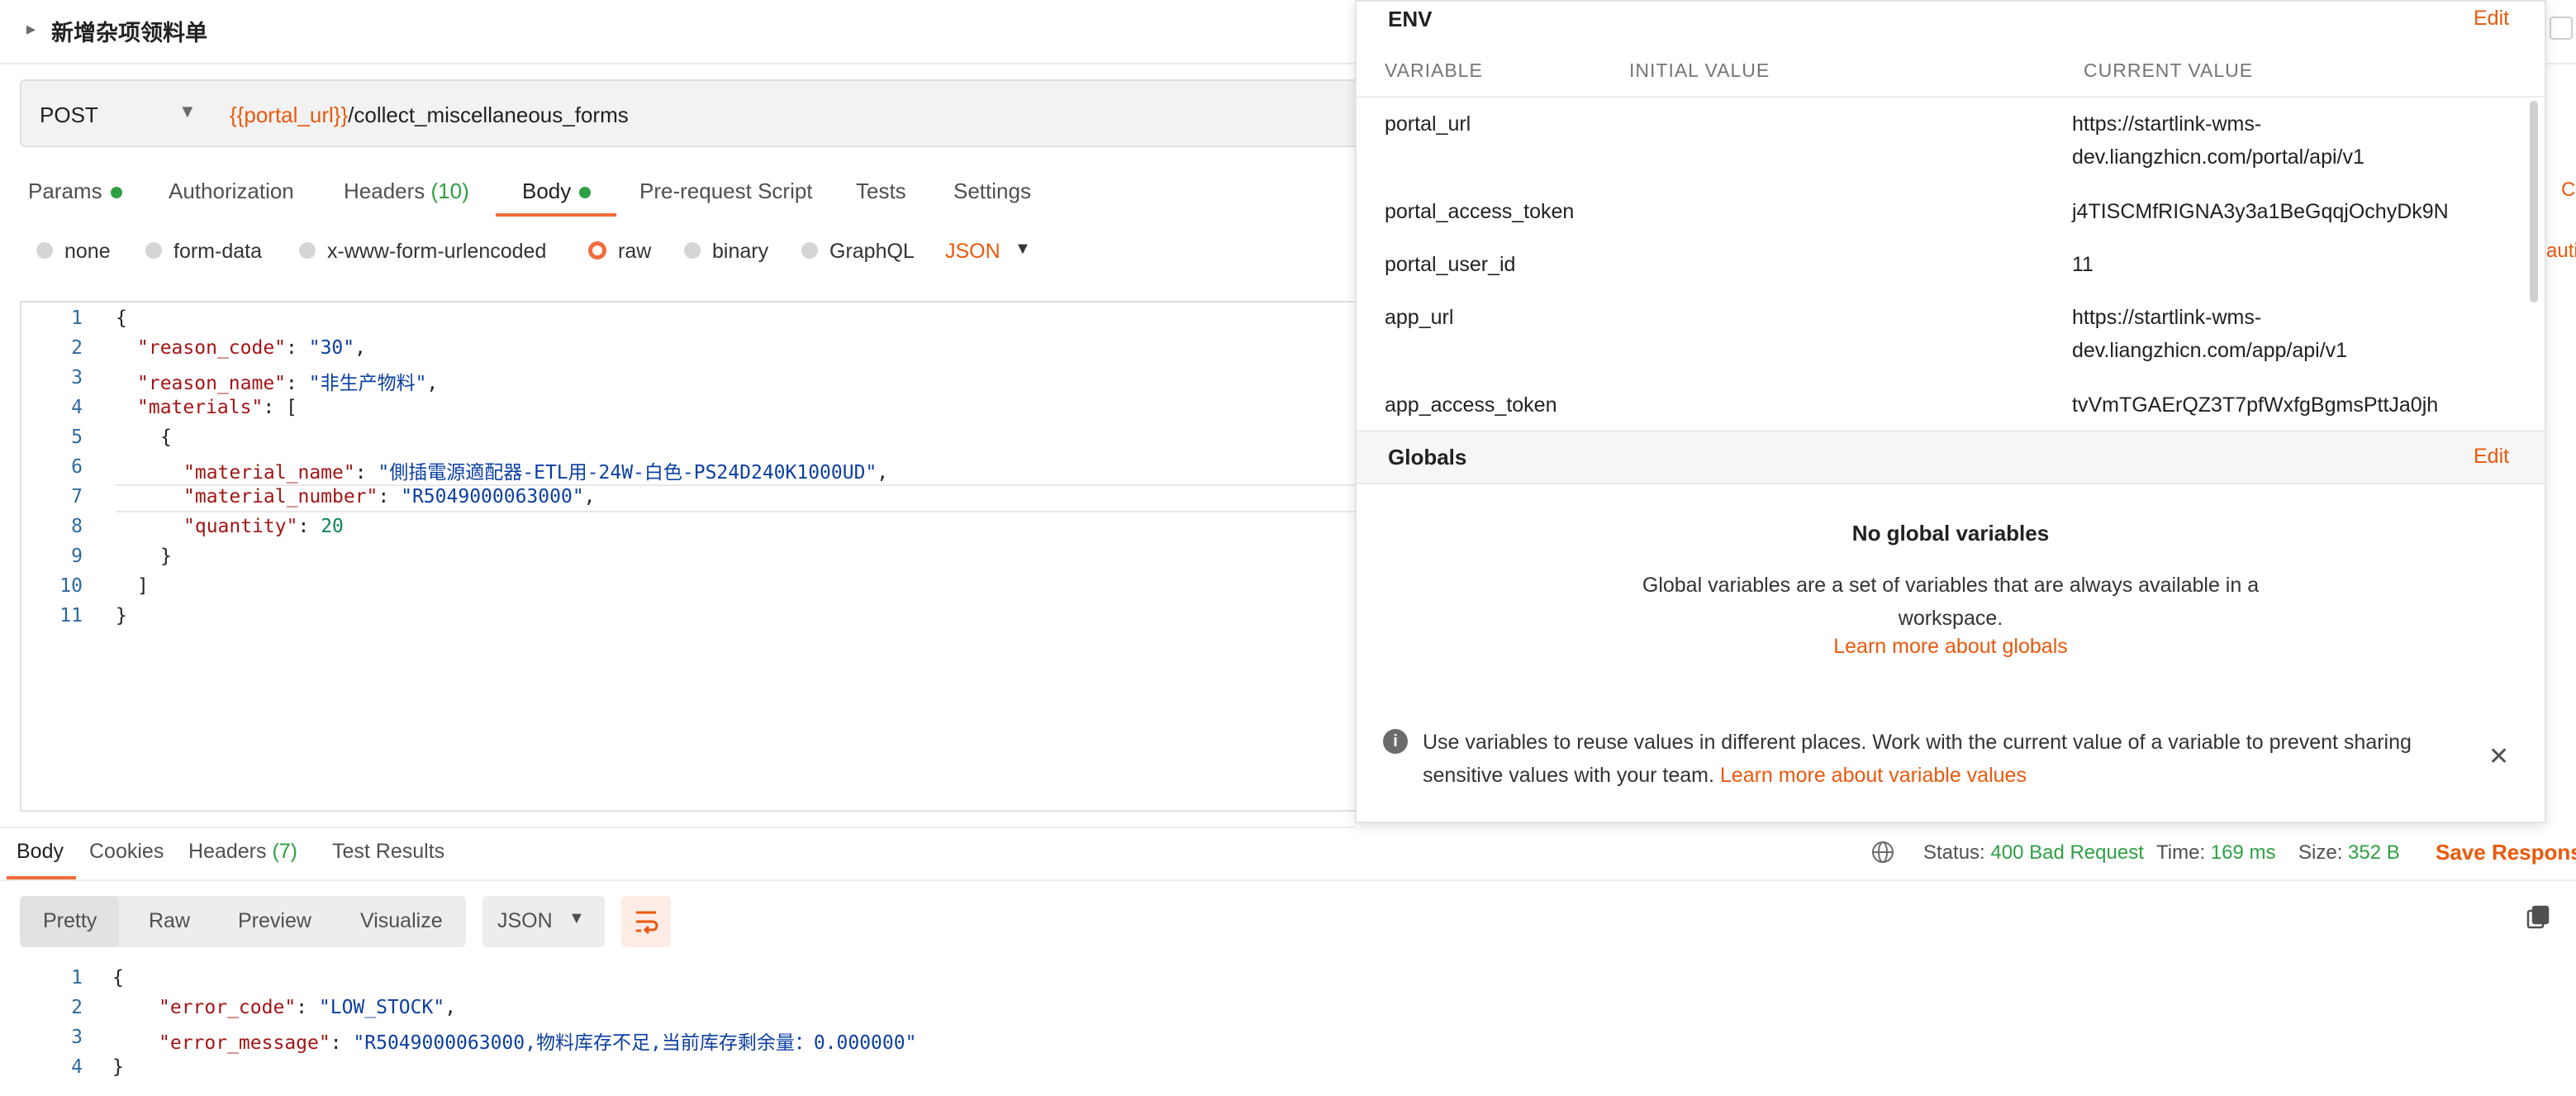  What do you see at coordinates (1395, 741) in the screenshot?
I see `info-icon: i` at bounding box center [1395, 741].